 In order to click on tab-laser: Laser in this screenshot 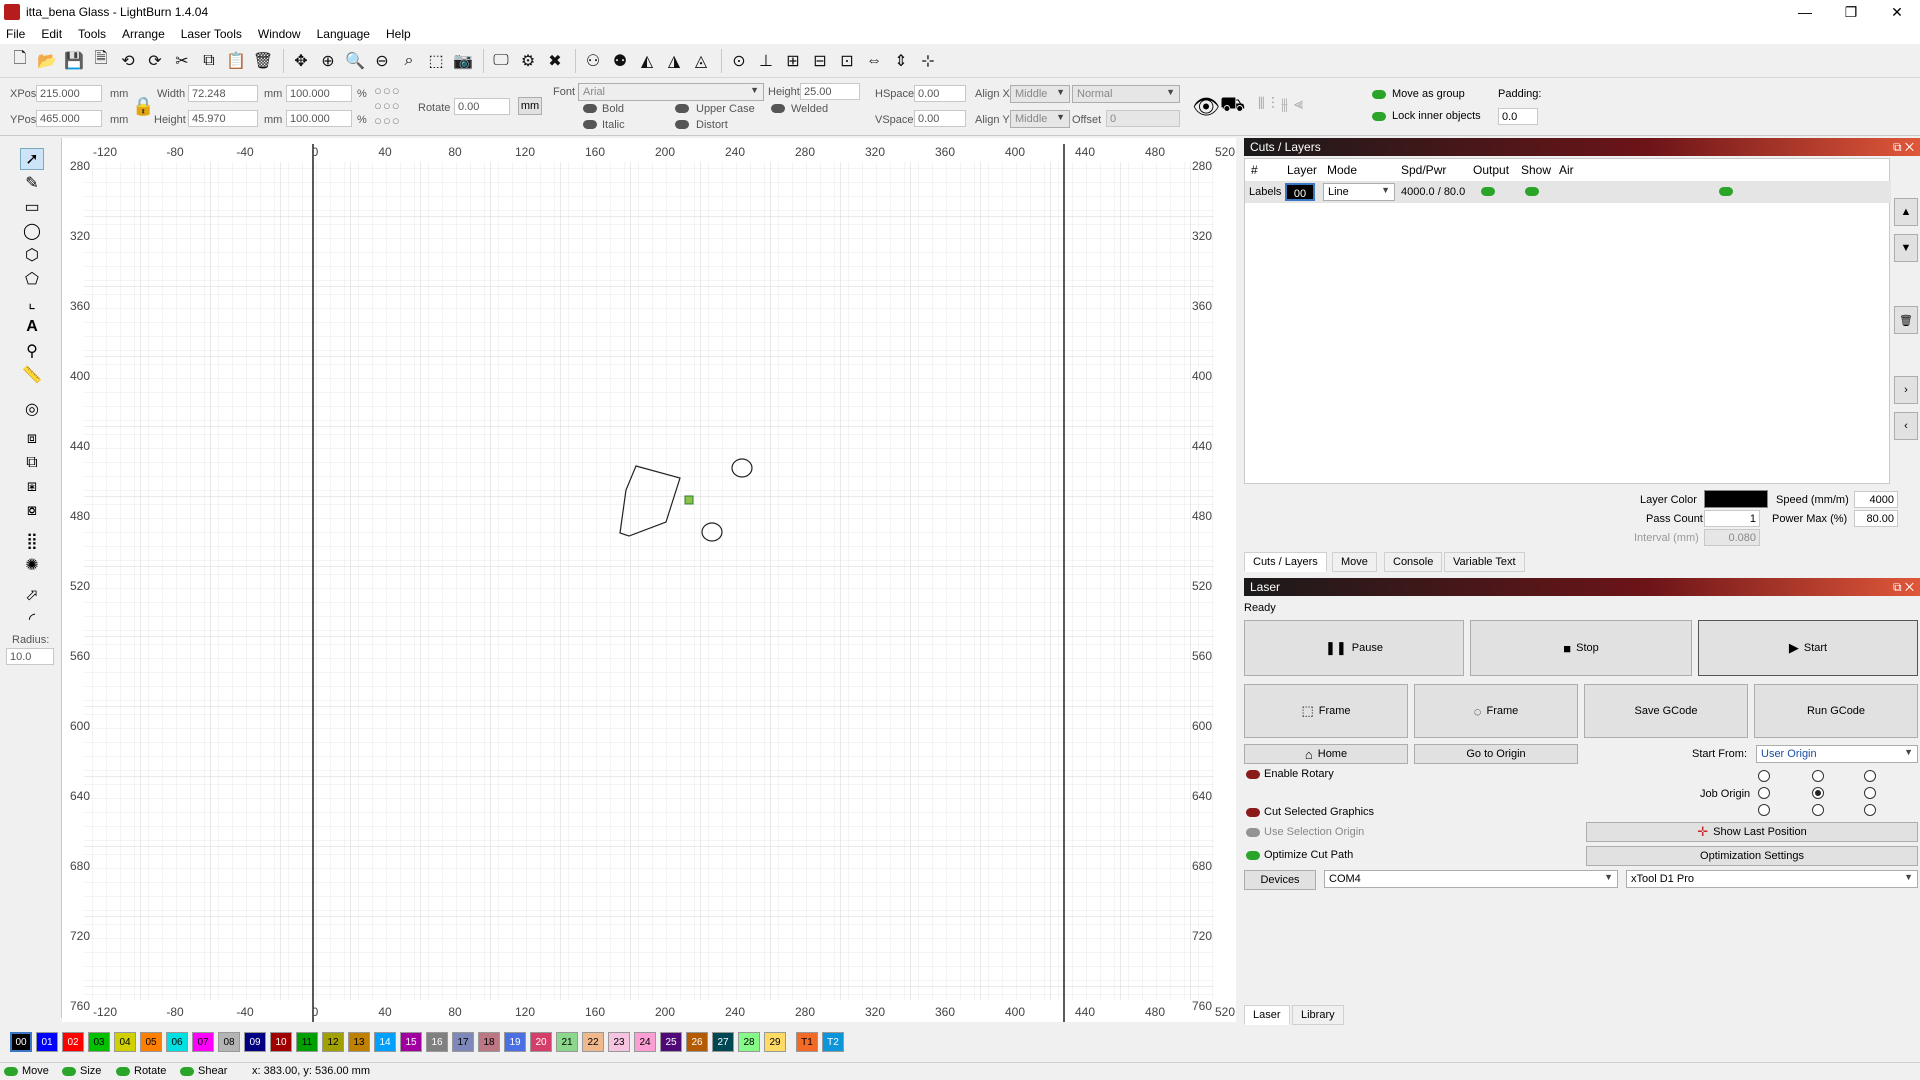, I will do `click(1267, 1015)`.